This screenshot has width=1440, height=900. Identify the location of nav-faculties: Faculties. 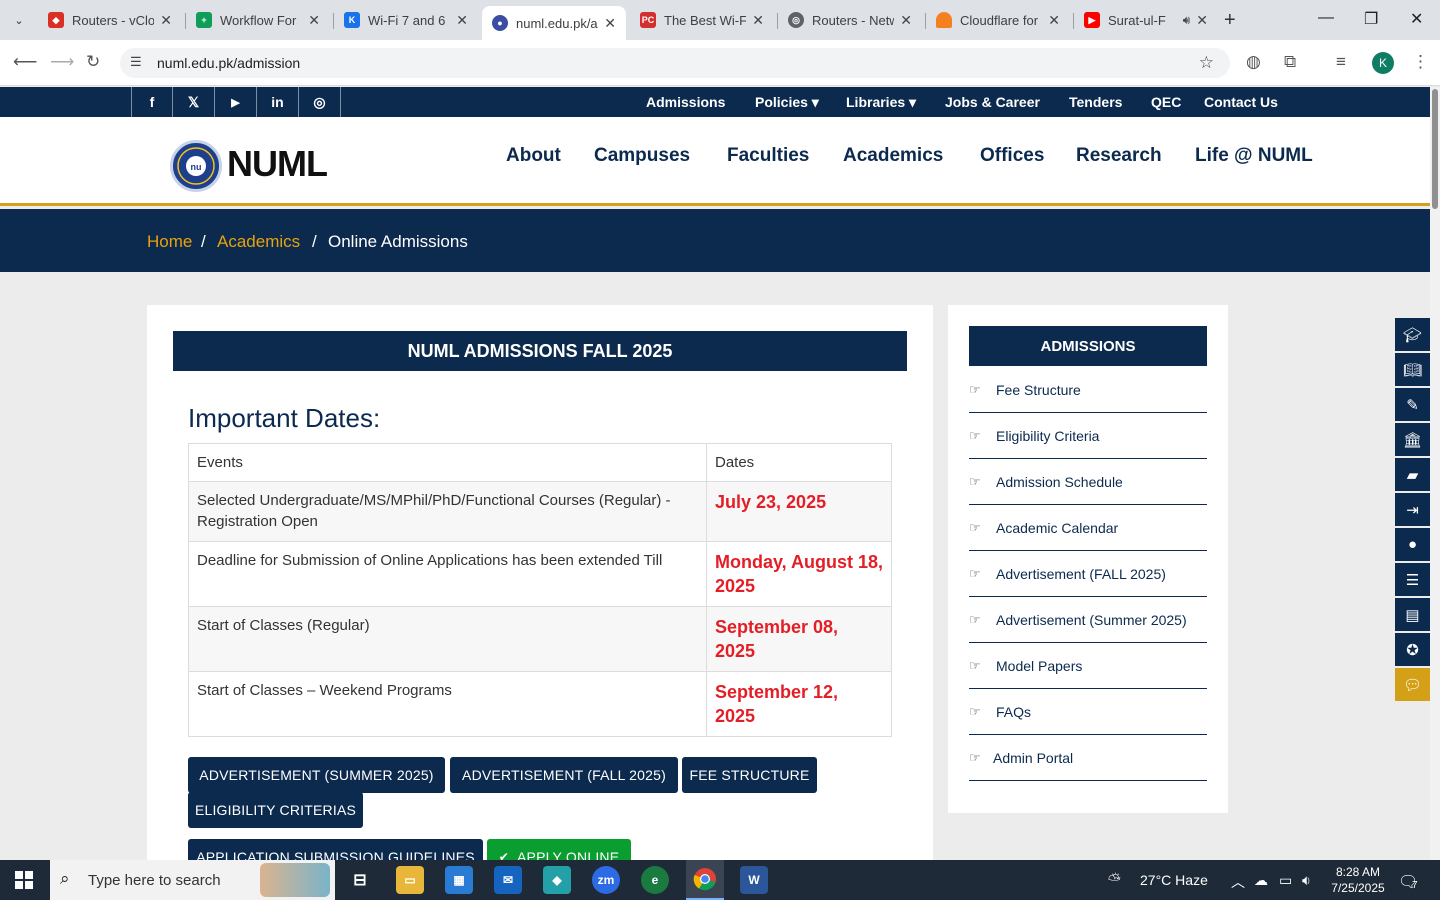
(768, 156).